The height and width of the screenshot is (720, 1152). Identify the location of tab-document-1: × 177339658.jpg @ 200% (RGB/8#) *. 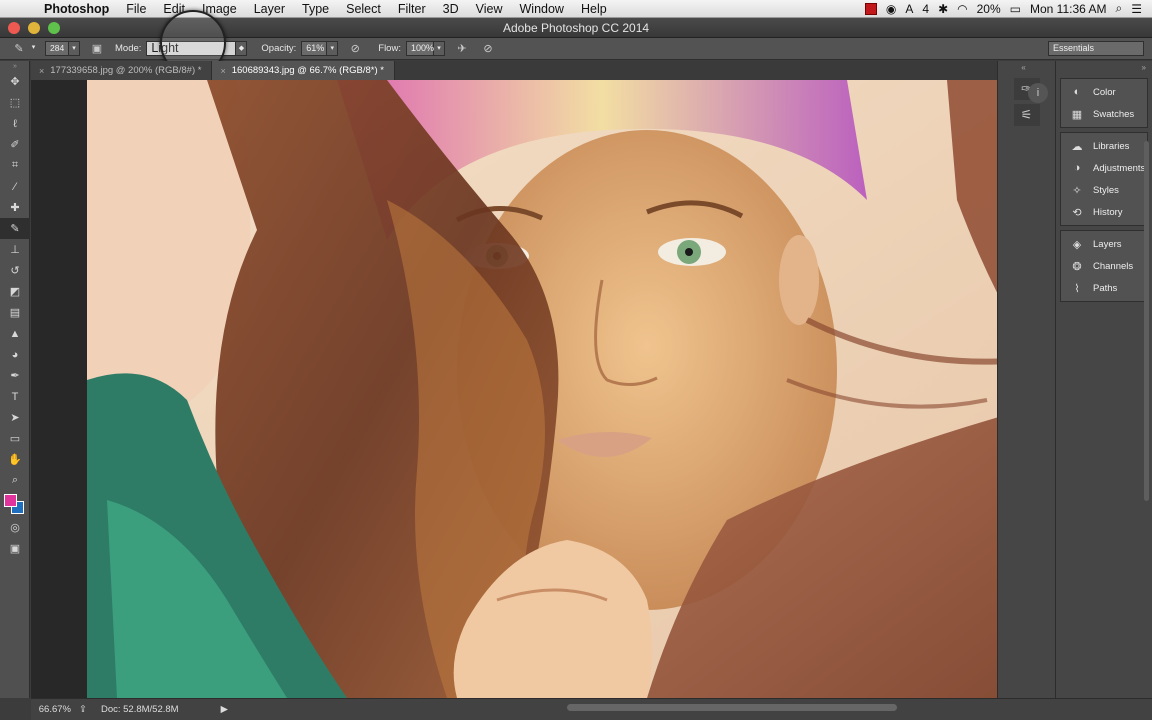
(122, 70).